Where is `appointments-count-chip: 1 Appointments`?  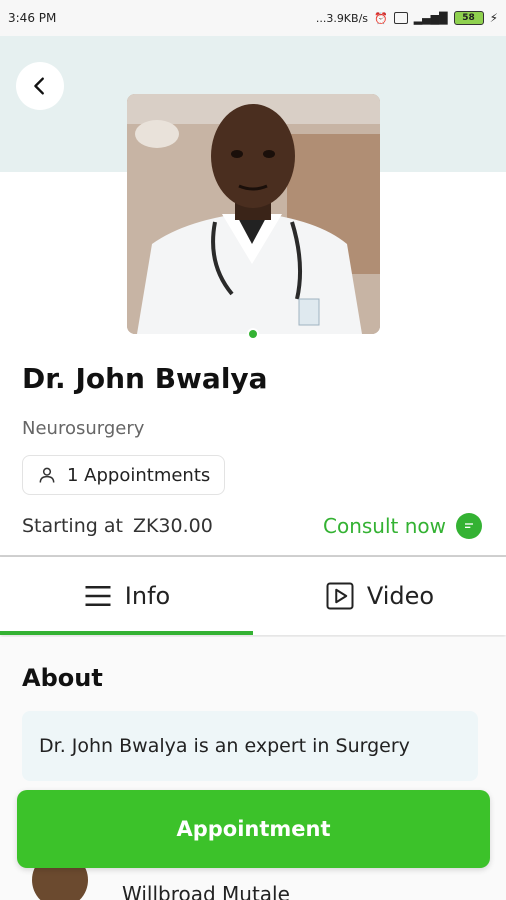
appointments-count-chip: 1 Appointments is located at coordinates (124, 475).